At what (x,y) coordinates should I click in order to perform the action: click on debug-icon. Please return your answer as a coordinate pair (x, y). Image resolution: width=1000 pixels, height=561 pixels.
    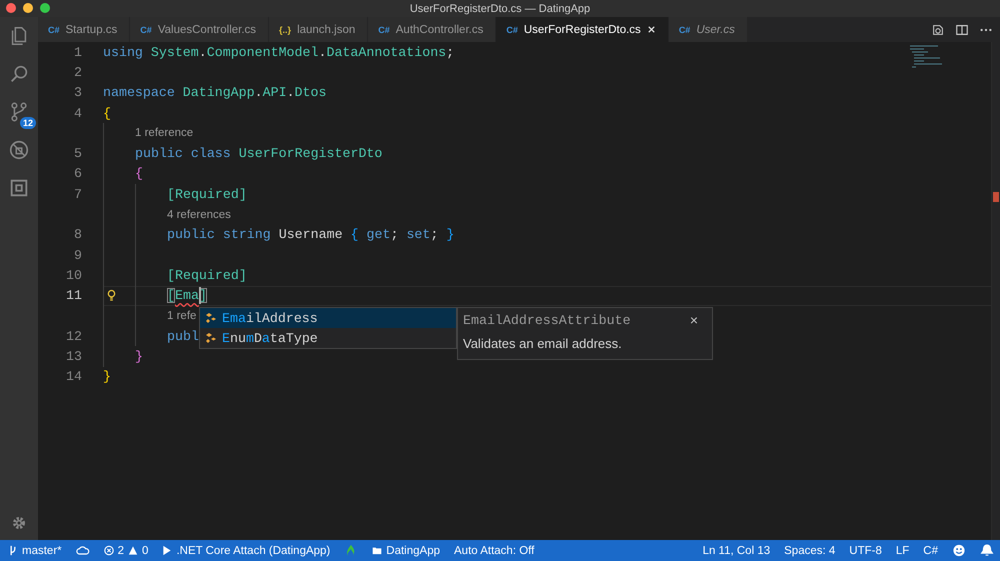
    Looking at the image, I should click on (19, 150).